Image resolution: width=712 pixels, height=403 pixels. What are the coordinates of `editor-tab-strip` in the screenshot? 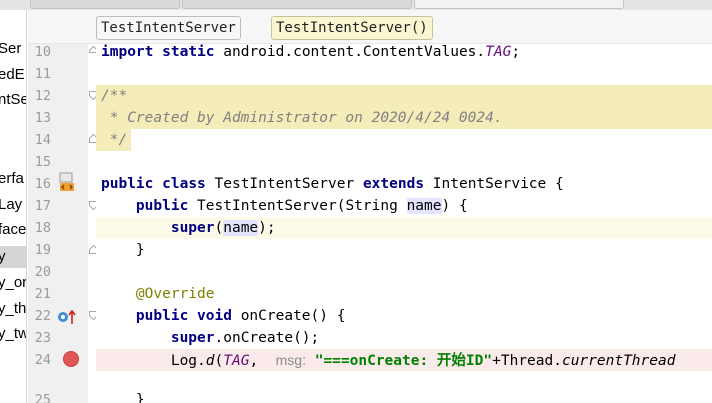 It's located at (356, 5).